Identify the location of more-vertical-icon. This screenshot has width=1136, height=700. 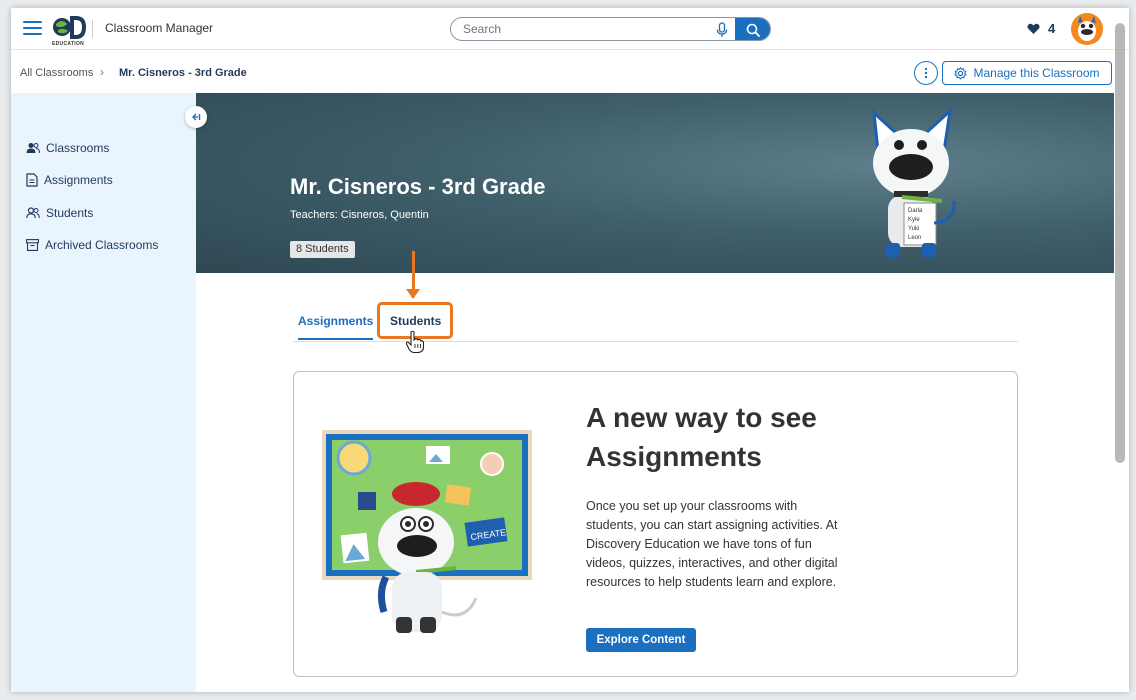
(926, 73).